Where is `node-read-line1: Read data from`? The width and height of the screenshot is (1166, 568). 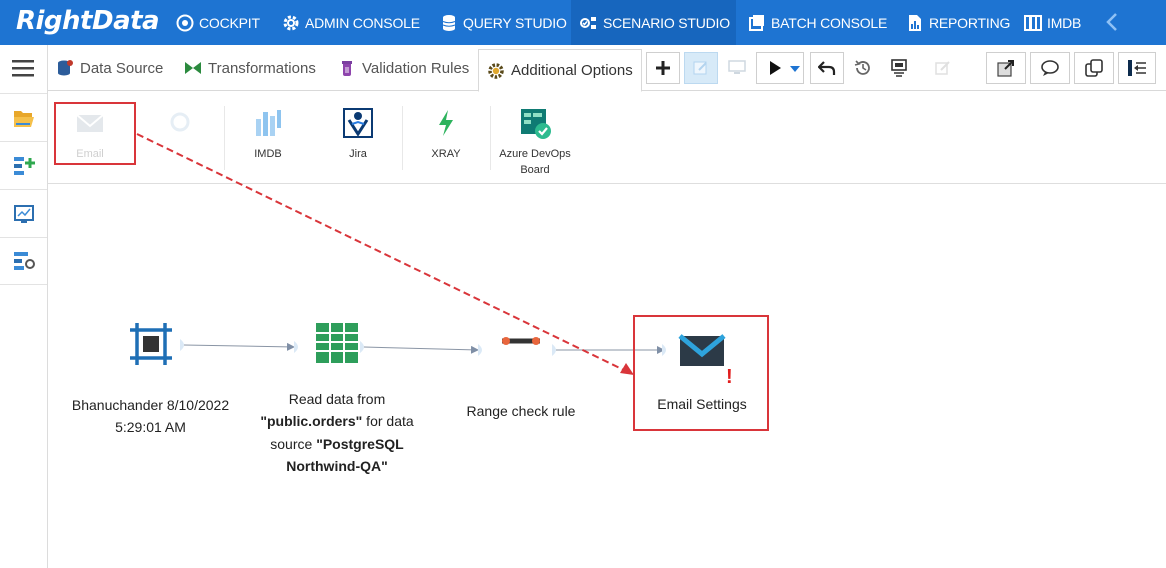
node-read-line1: Read data from is located at coordinates (337, 398).